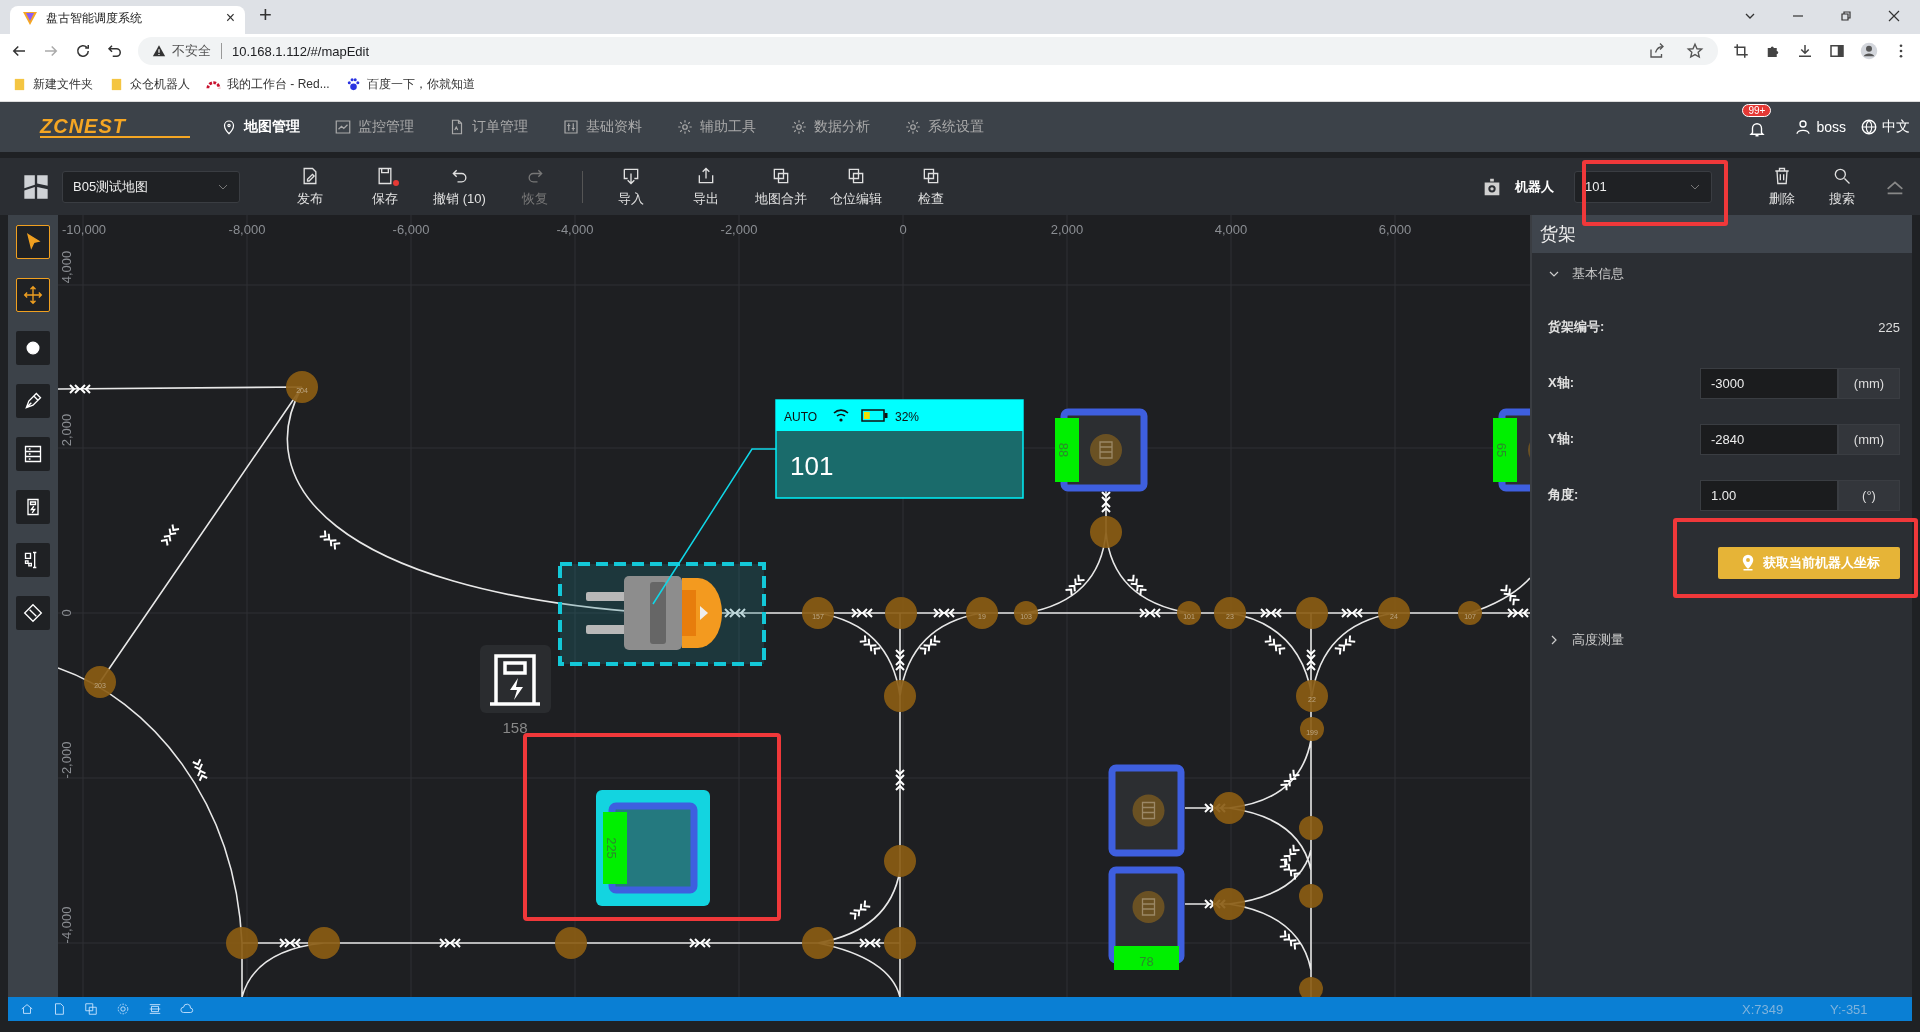 Image resolution: width=1920 pixels, height=1032 pixels. What do you see at coordinates (27, 1009) in the screenshot?
I see `home-icon` at bounding box center [27, 1009].